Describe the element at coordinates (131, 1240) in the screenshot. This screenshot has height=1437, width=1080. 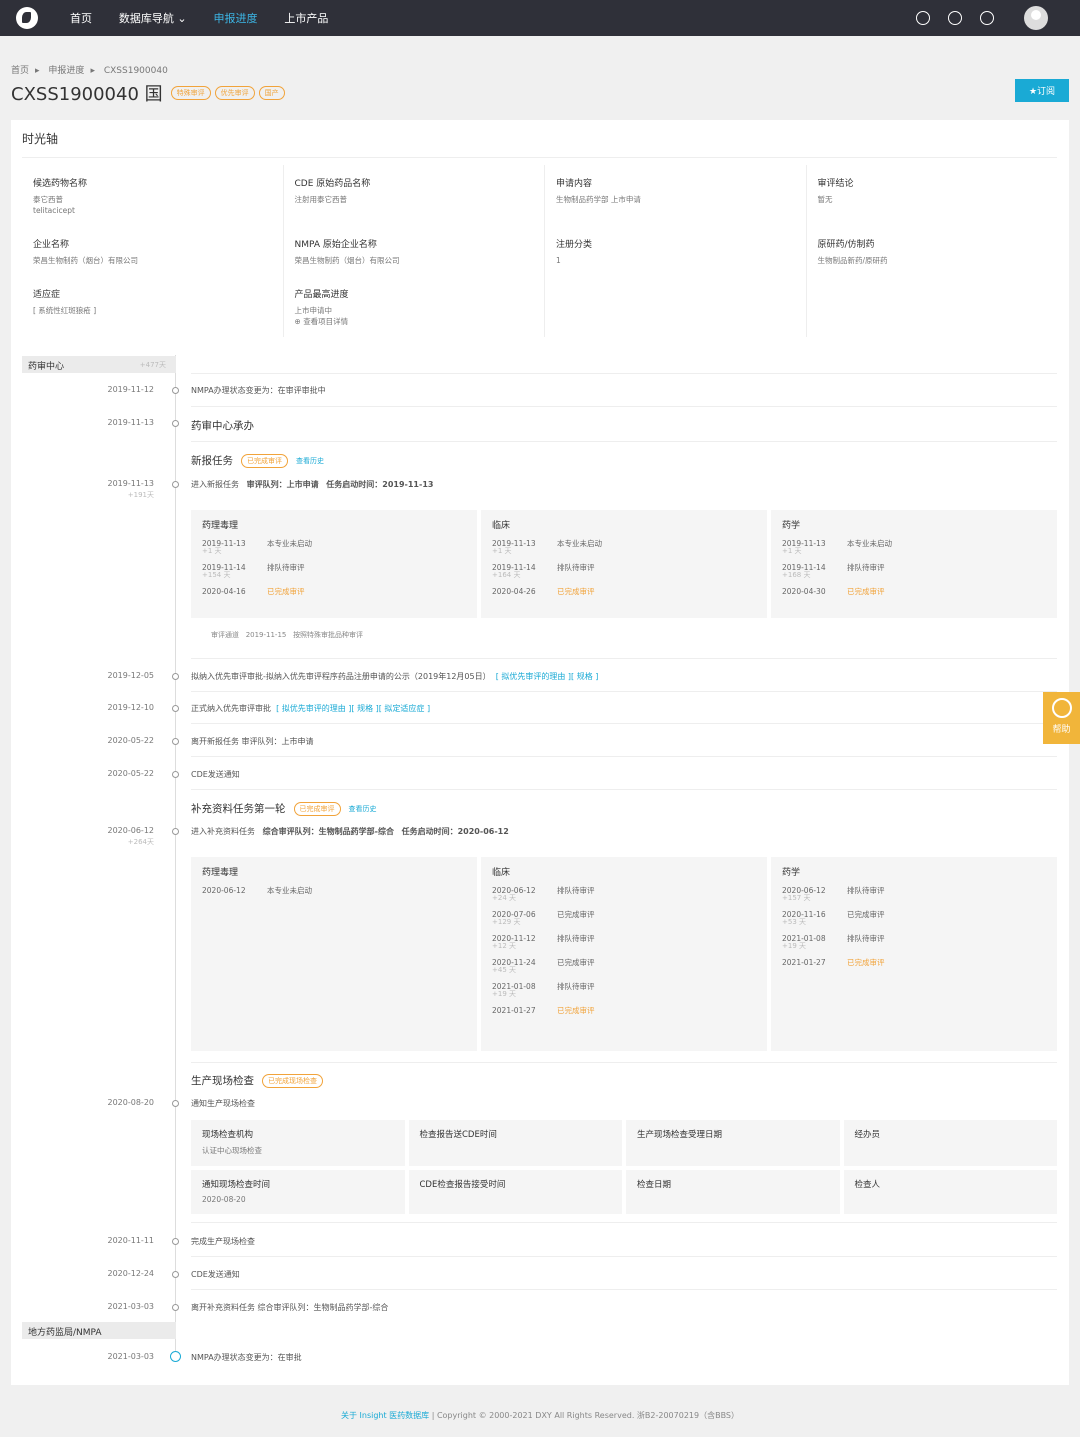
I see `event-date: 2020-11-11` at that location.